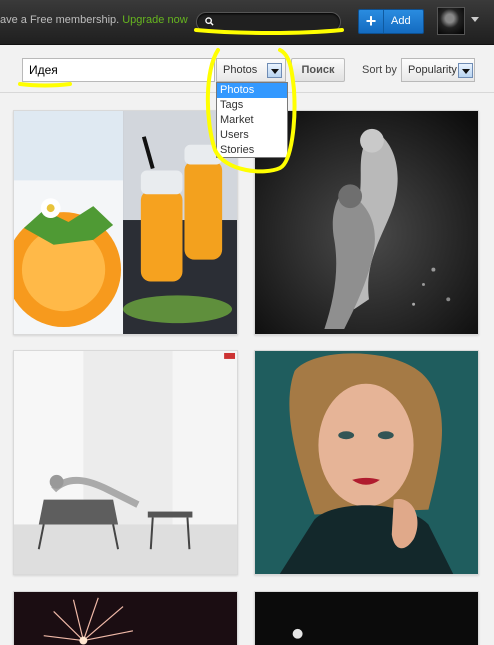  I want to click on search-icon, so click(209, 21).